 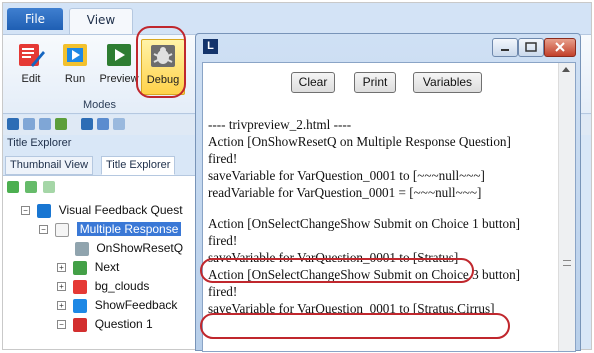 What do you see at coordinates (103, 143) in the screenshot?
I see `pane-header: Title Explorer` at bounding box center [103, 143].